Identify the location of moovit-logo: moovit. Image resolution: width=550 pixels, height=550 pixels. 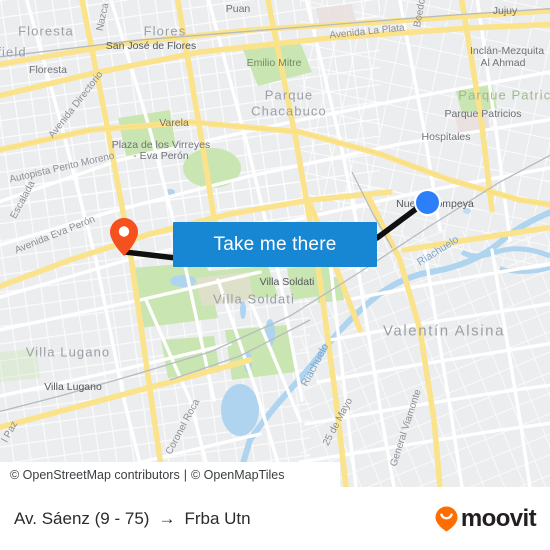
(486, 518).